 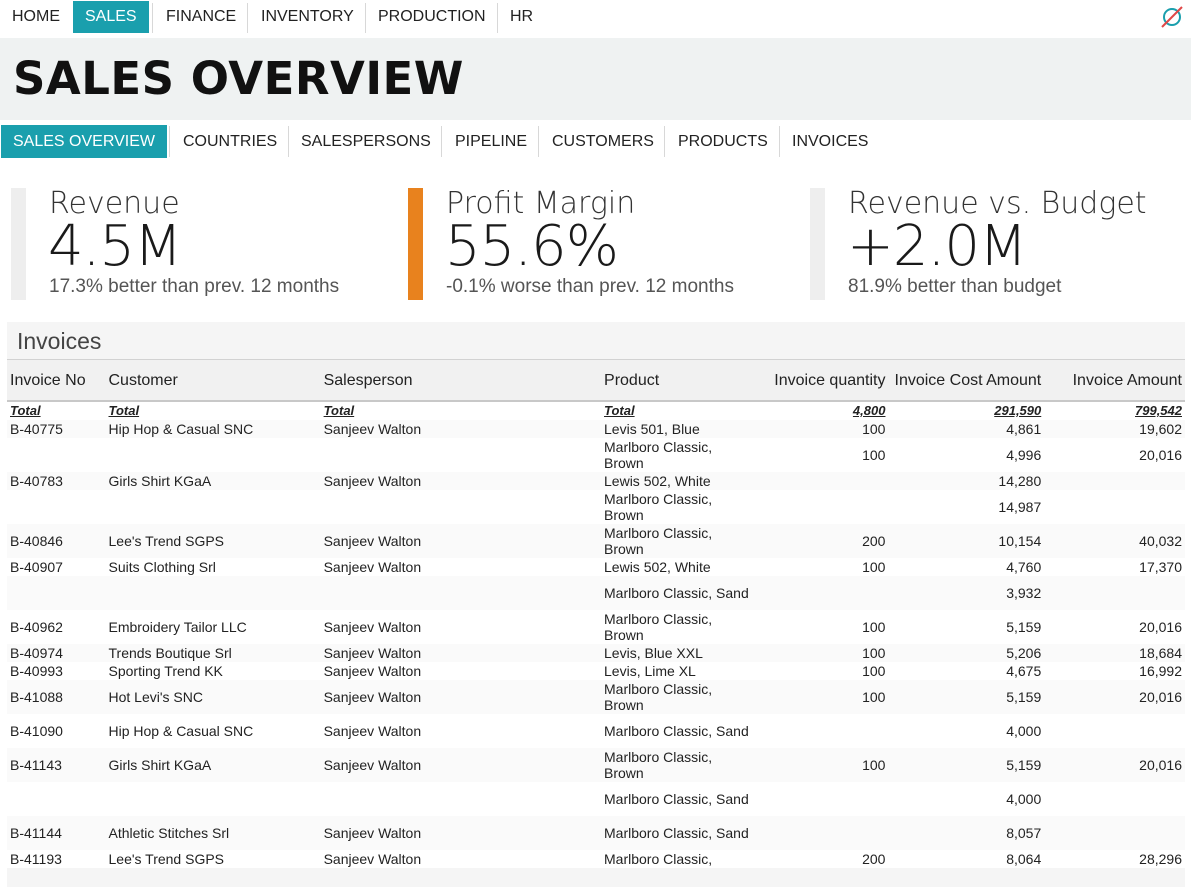 I want to click on customer-cell: Suits Clothing Srl, so click(x=213, y=567).